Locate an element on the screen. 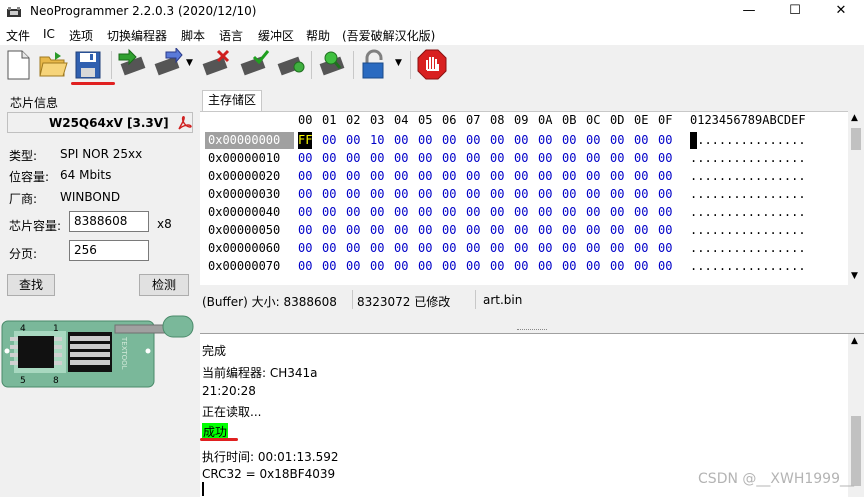  hex-byte: 10 is located at coordinates (377, 140).